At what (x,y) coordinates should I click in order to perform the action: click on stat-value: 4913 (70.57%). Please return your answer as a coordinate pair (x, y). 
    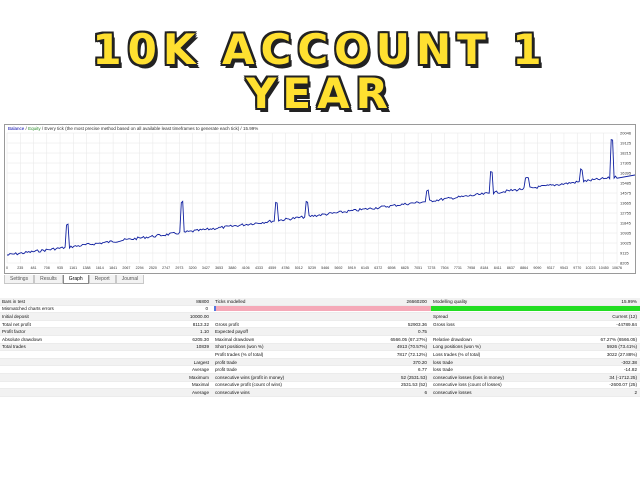
    Looking at the image, I should click on (411, 347).